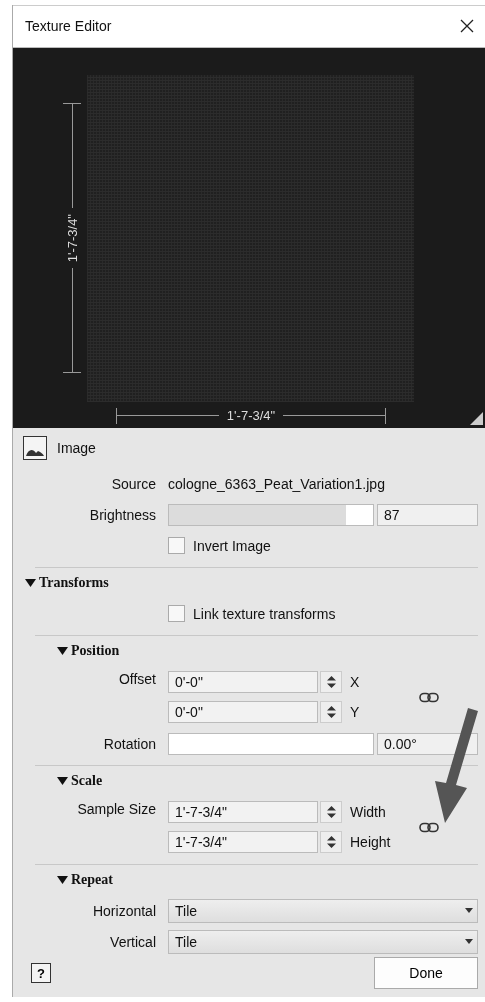  I want to click on field-label: Vertical, so click(132, 941).